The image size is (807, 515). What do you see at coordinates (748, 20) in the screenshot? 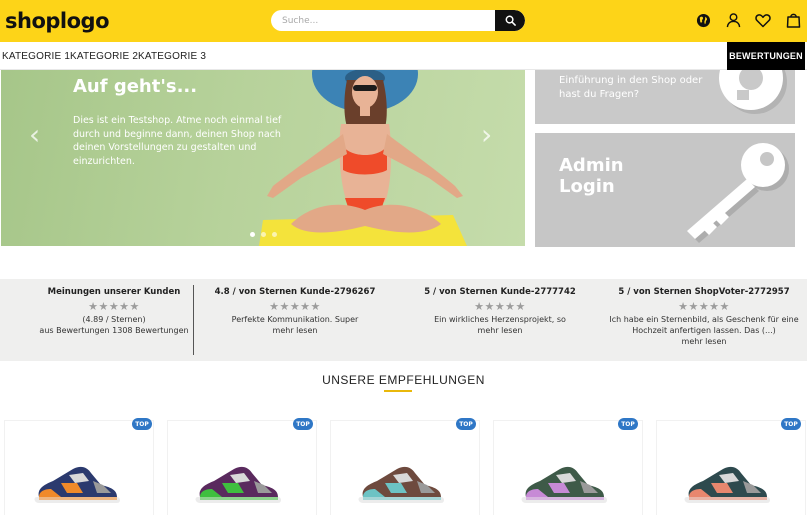
I see `header-icons` at bounding box center [748, 20].